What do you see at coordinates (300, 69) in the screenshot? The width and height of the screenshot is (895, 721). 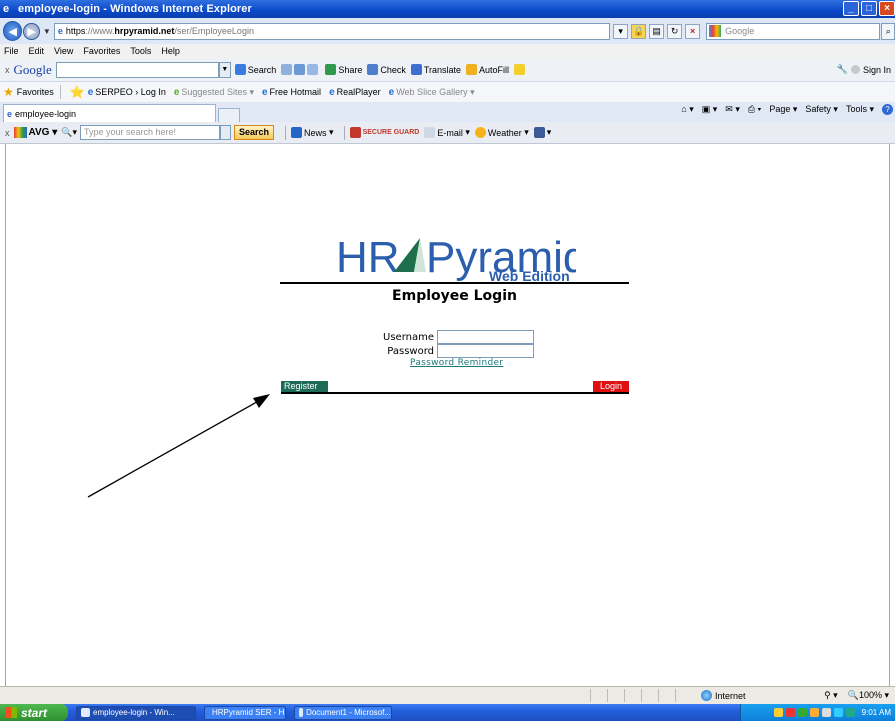 I see `google-extra-buttons` at bounding box center [300, 69].